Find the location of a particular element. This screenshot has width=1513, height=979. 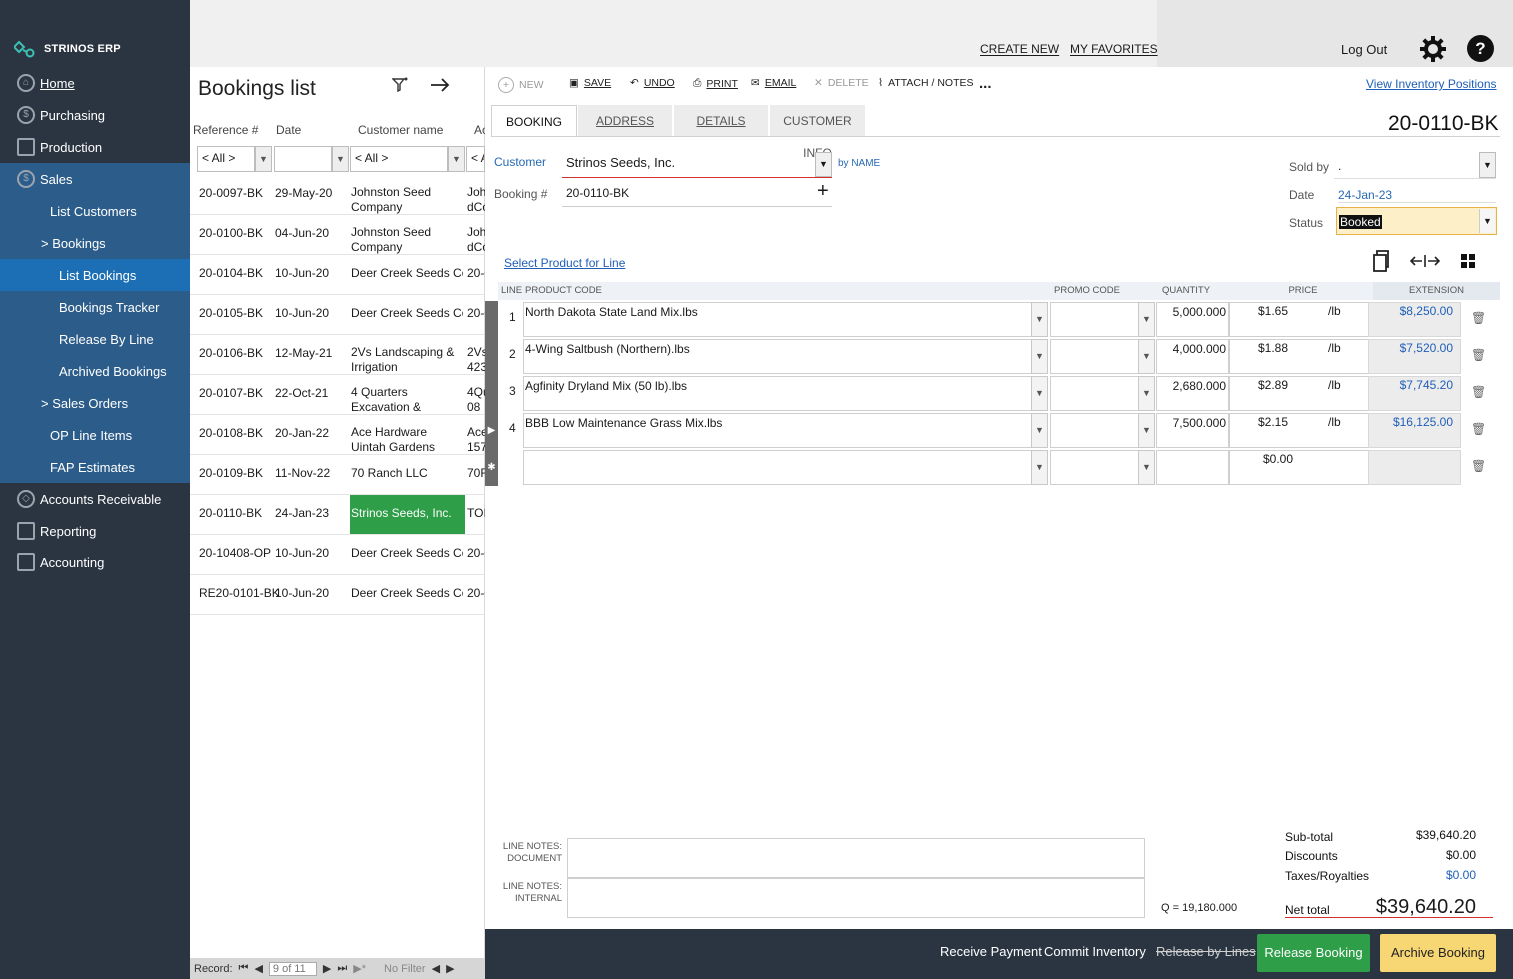

cell-price: $2.89/lb is located at coordinates (1299, 393).